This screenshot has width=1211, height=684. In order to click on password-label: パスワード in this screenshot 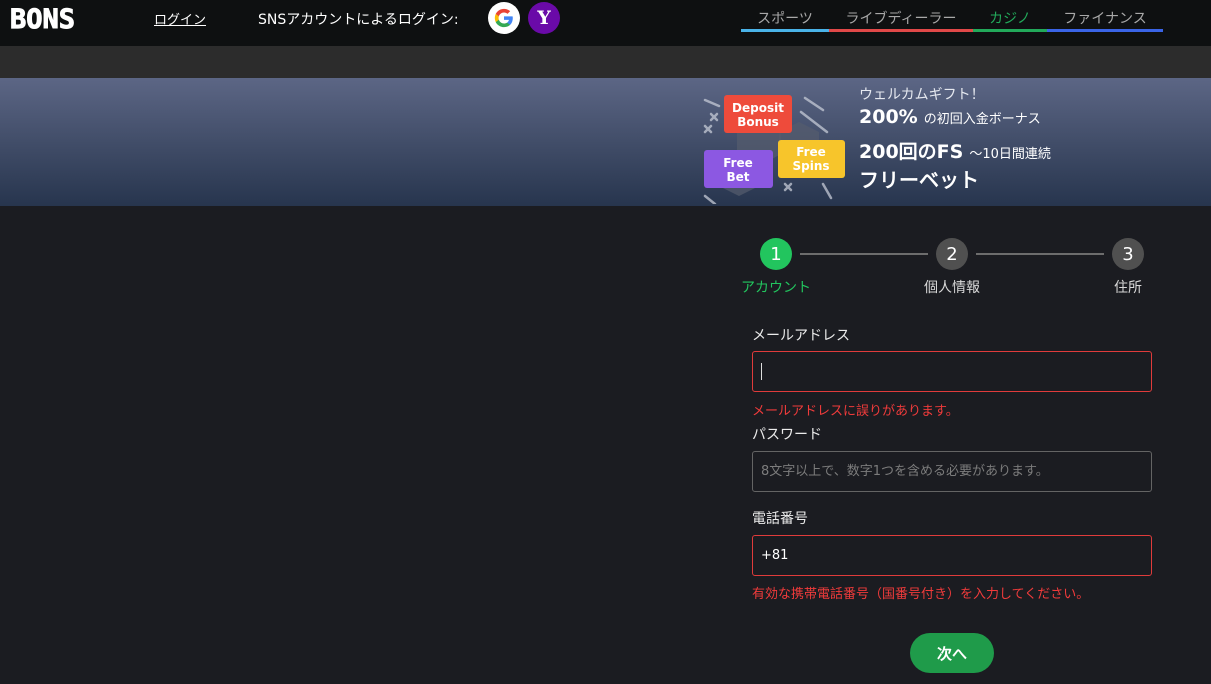, I will do `click(787, 435)`.